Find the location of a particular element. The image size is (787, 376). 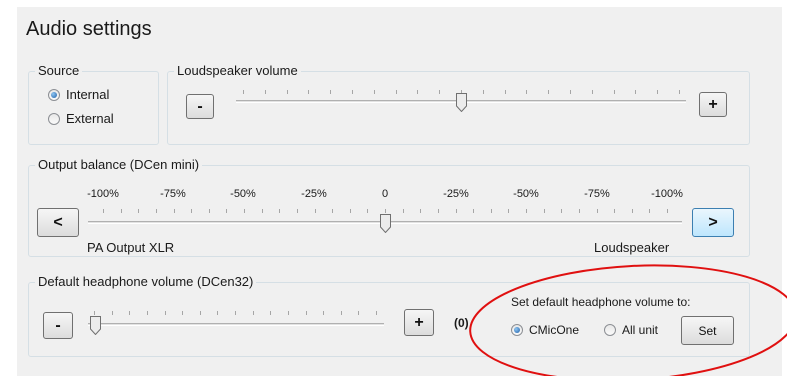

output-balance-slider is located at coordinates (385, 222).